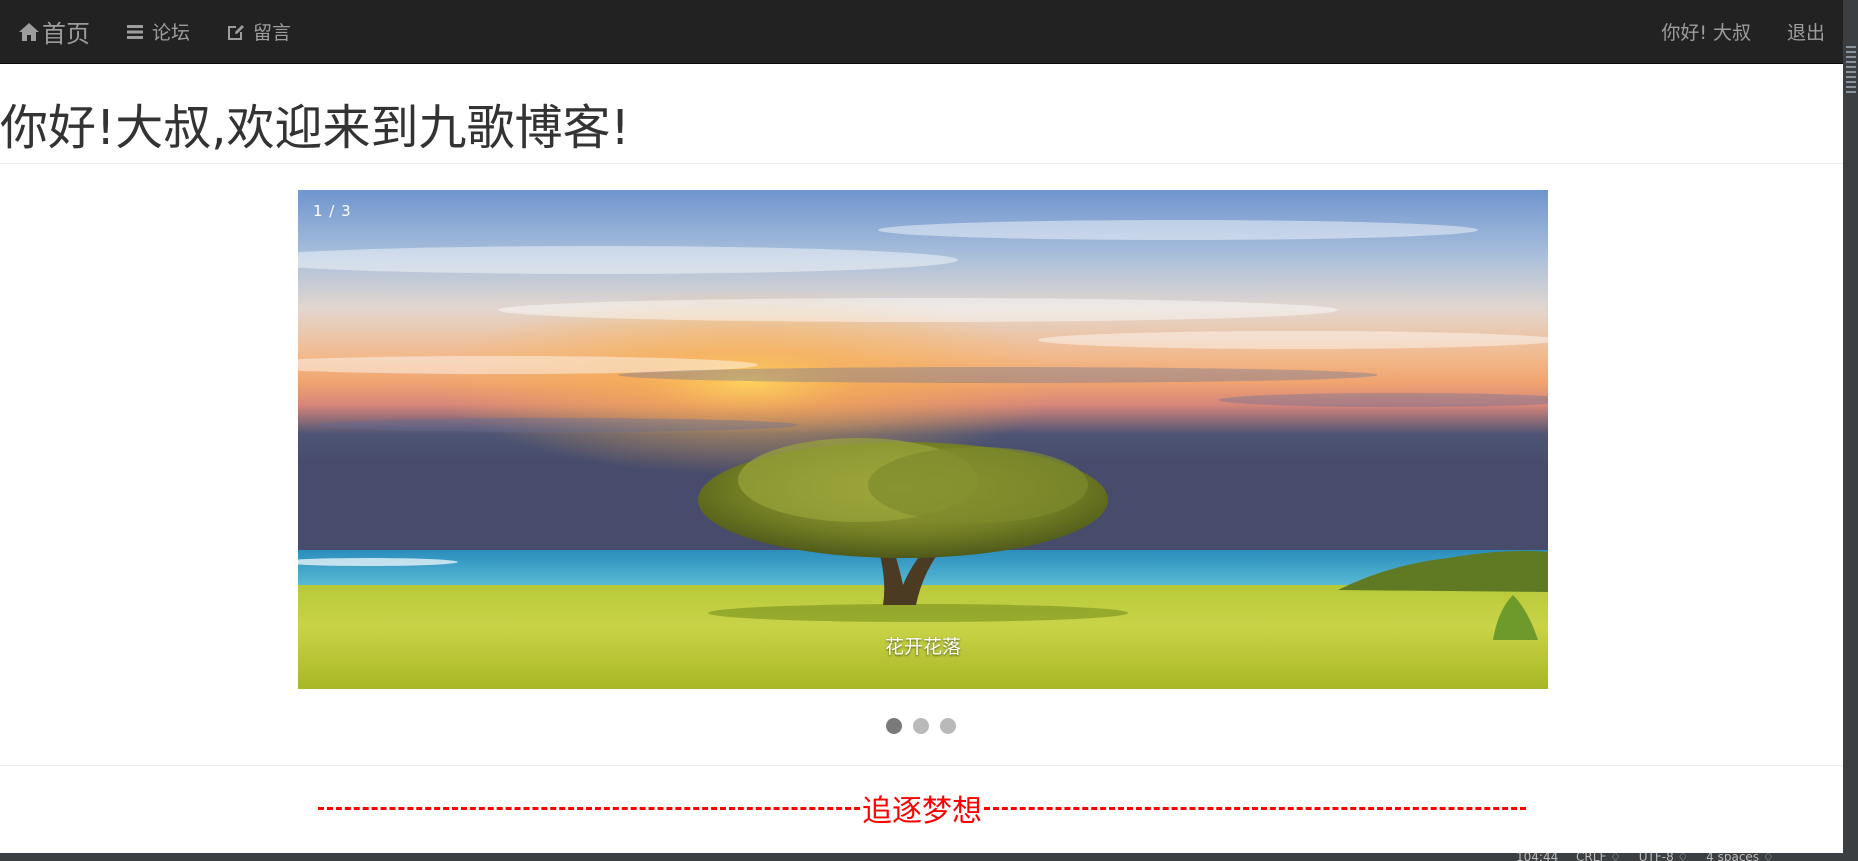  I want to click on section-divider, so click(921, 765).